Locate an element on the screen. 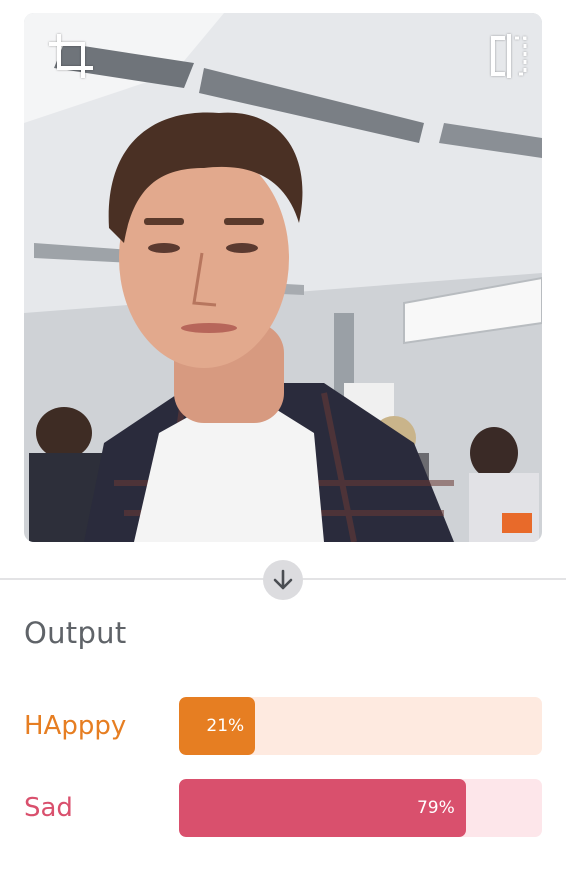  class-result-row: Sad 79% is located at coordinates (283, 808).